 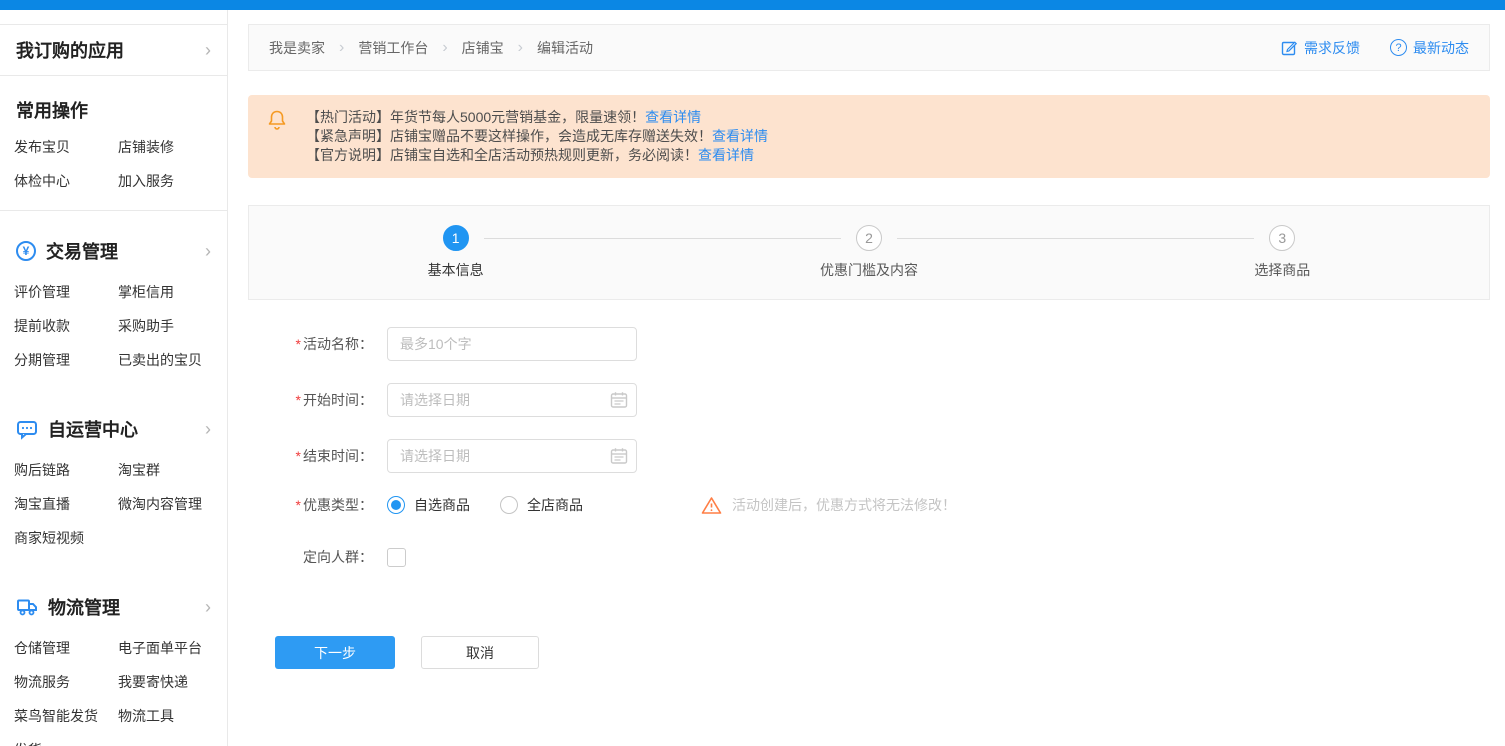 I want to click on sidebar-item: 提前收款, so click(x=66, y=326).